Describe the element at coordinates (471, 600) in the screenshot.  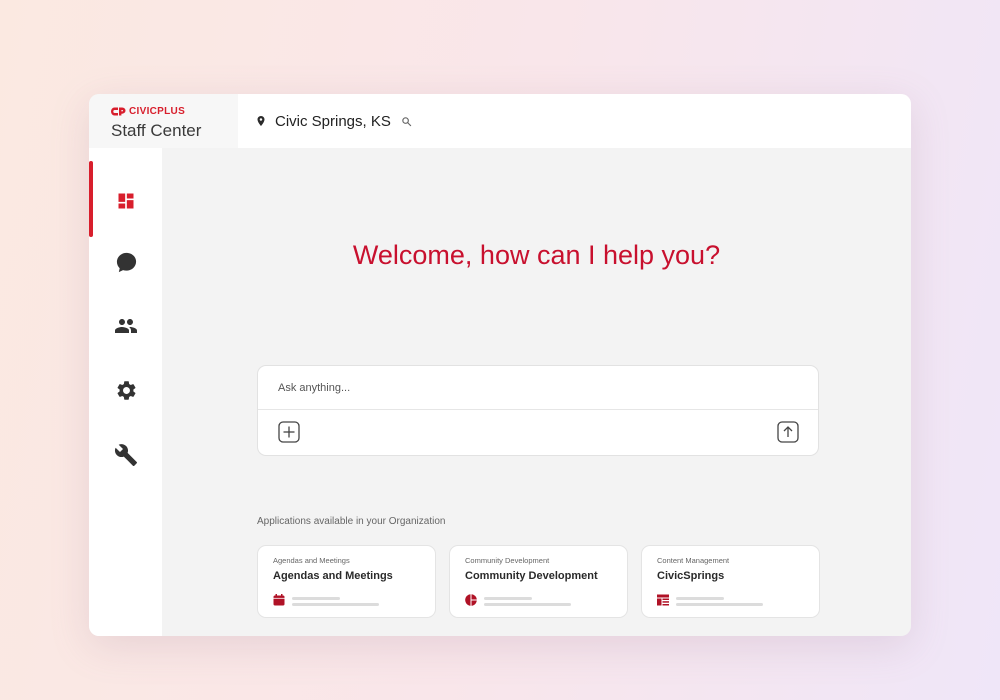
I see `community-icon` at that location.